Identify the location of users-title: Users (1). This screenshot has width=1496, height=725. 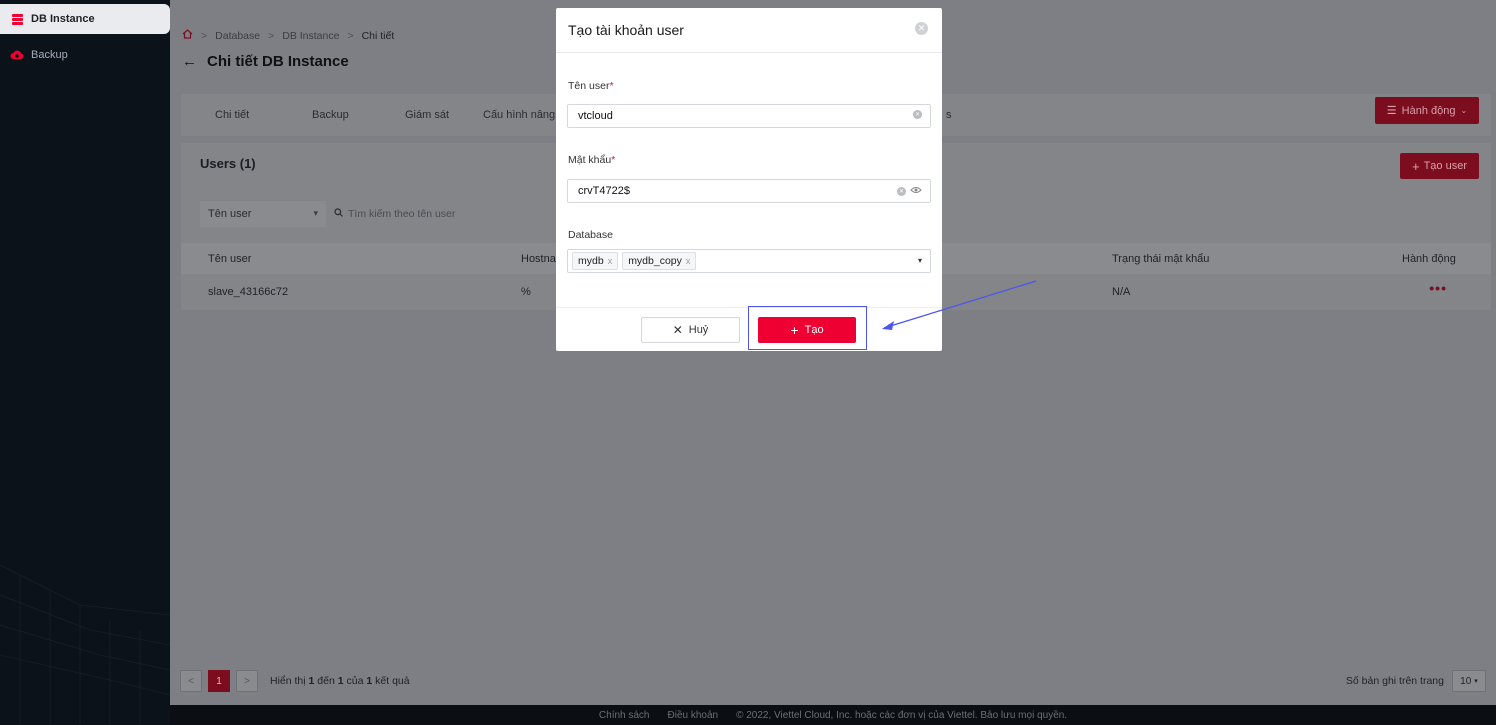
(228, 163).